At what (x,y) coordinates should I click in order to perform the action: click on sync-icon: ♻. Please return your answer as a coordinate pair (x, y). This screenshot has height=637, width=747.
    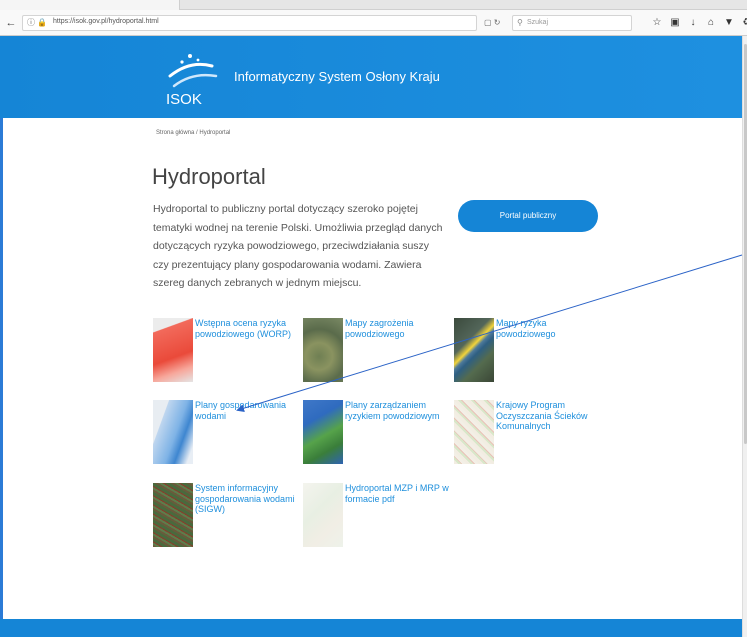
    Looking at the image, I should click on (744, 23).